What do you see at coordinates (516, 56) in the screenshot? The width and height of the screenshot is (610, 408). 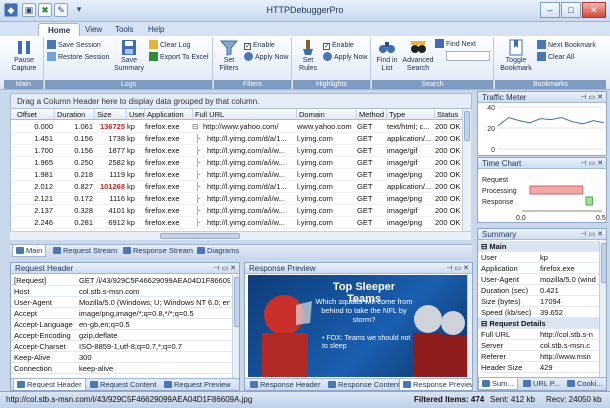 I see `toggle-bookmark-button: Toggle Bookmark` at bounding box center [516, 56].